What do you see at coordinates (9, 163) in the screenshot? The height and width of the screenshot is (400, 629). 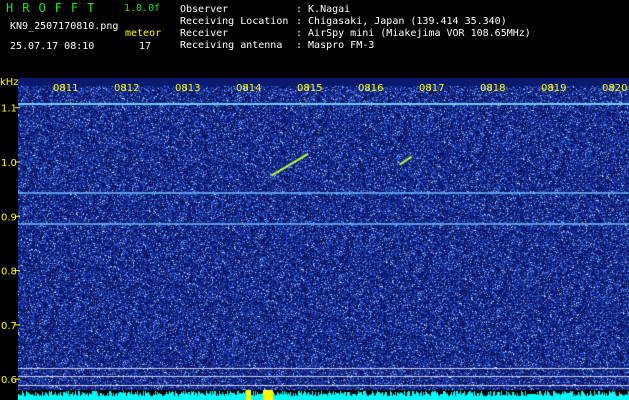 I see `y-tick-label: 1.0` at bounding box center [9, 163].